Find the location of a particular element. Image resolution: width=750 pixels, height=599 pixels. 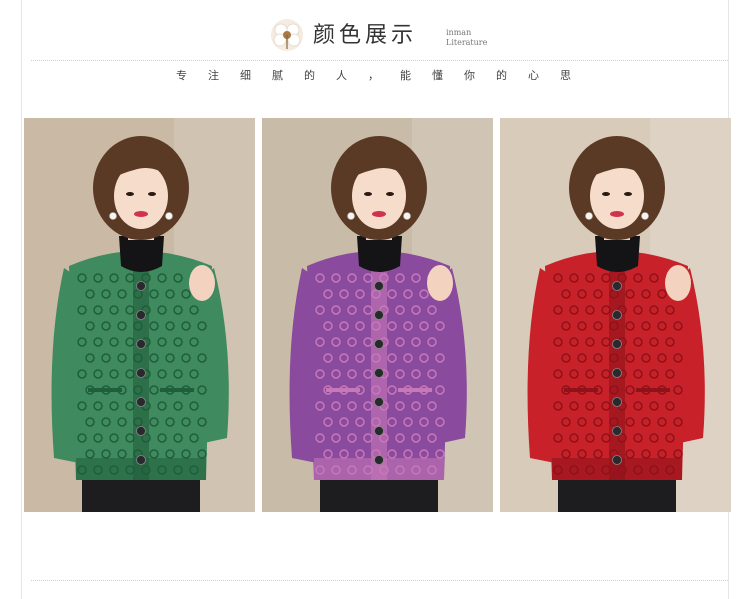

brand-subtitle-line2: Literature is located at coordinates (467, 42).